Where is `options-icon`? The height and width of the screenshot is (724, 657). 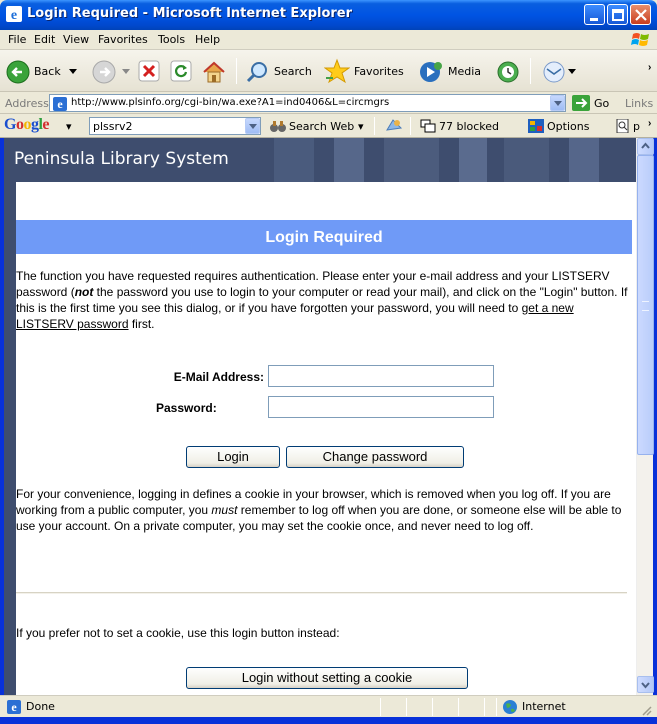
options-icon is located at coordinates (536, 126).